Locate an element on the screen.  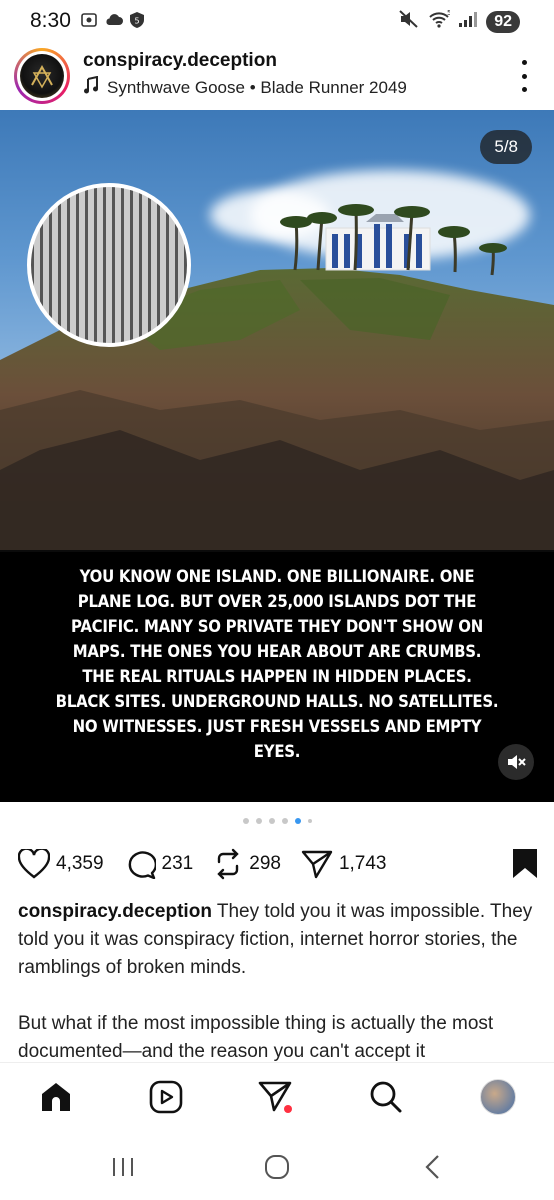
profile-avatar is located at coordinates (498, 1097).